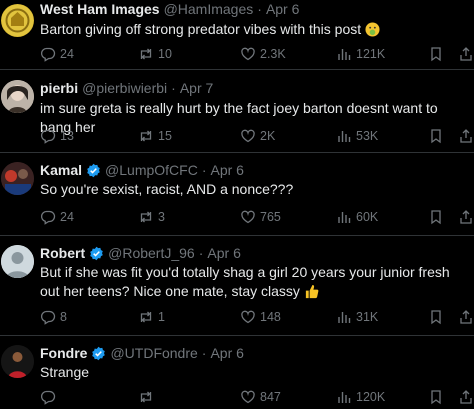 The height and width of the screenshot is (409, 474). I want to click on reply-count: 8, so click(63, 317).